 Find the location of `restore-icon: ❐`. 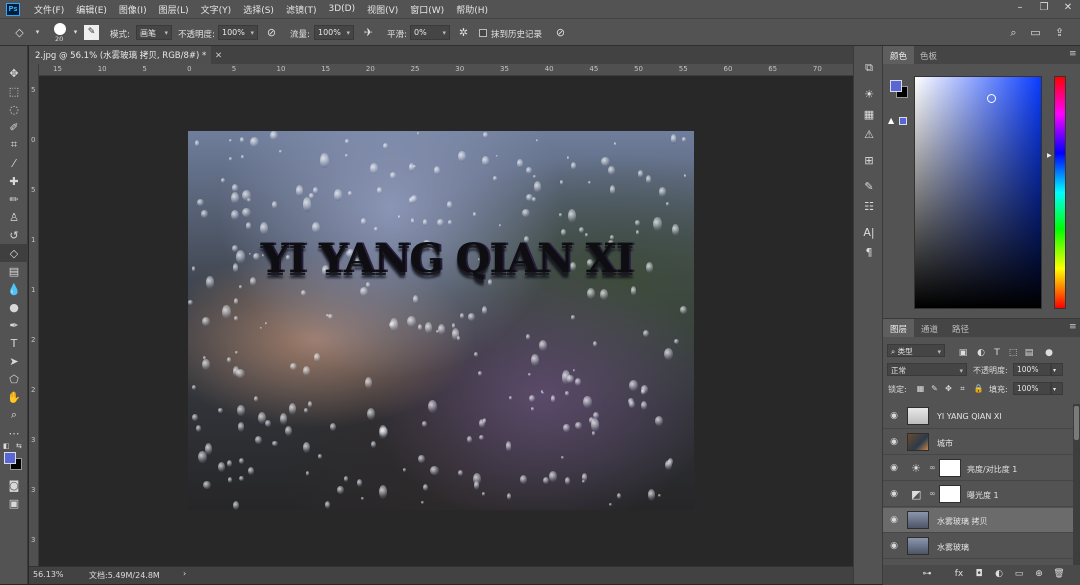

restore-icon: ❐ is located at coordinates (1044, 7).